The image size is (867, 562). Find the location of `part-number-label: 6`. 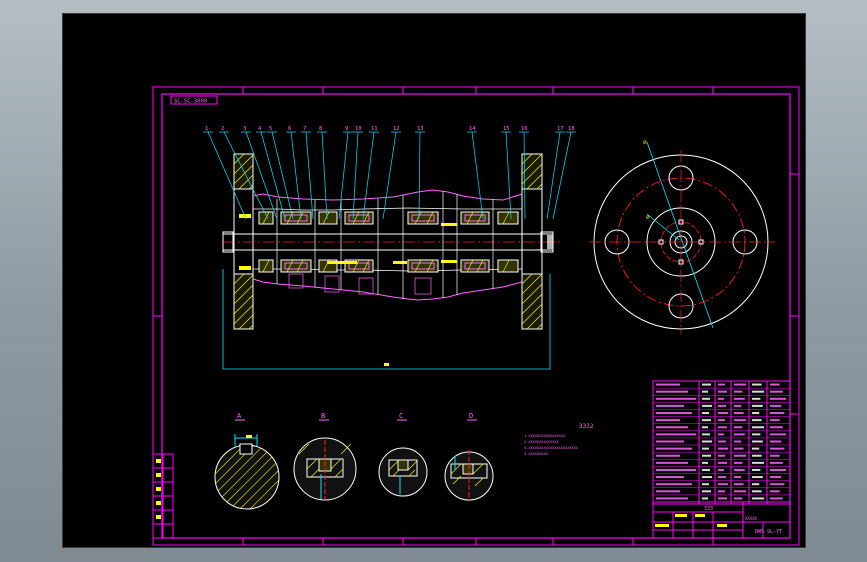

part-number-label: 6 is located at coordinates (289, 129).